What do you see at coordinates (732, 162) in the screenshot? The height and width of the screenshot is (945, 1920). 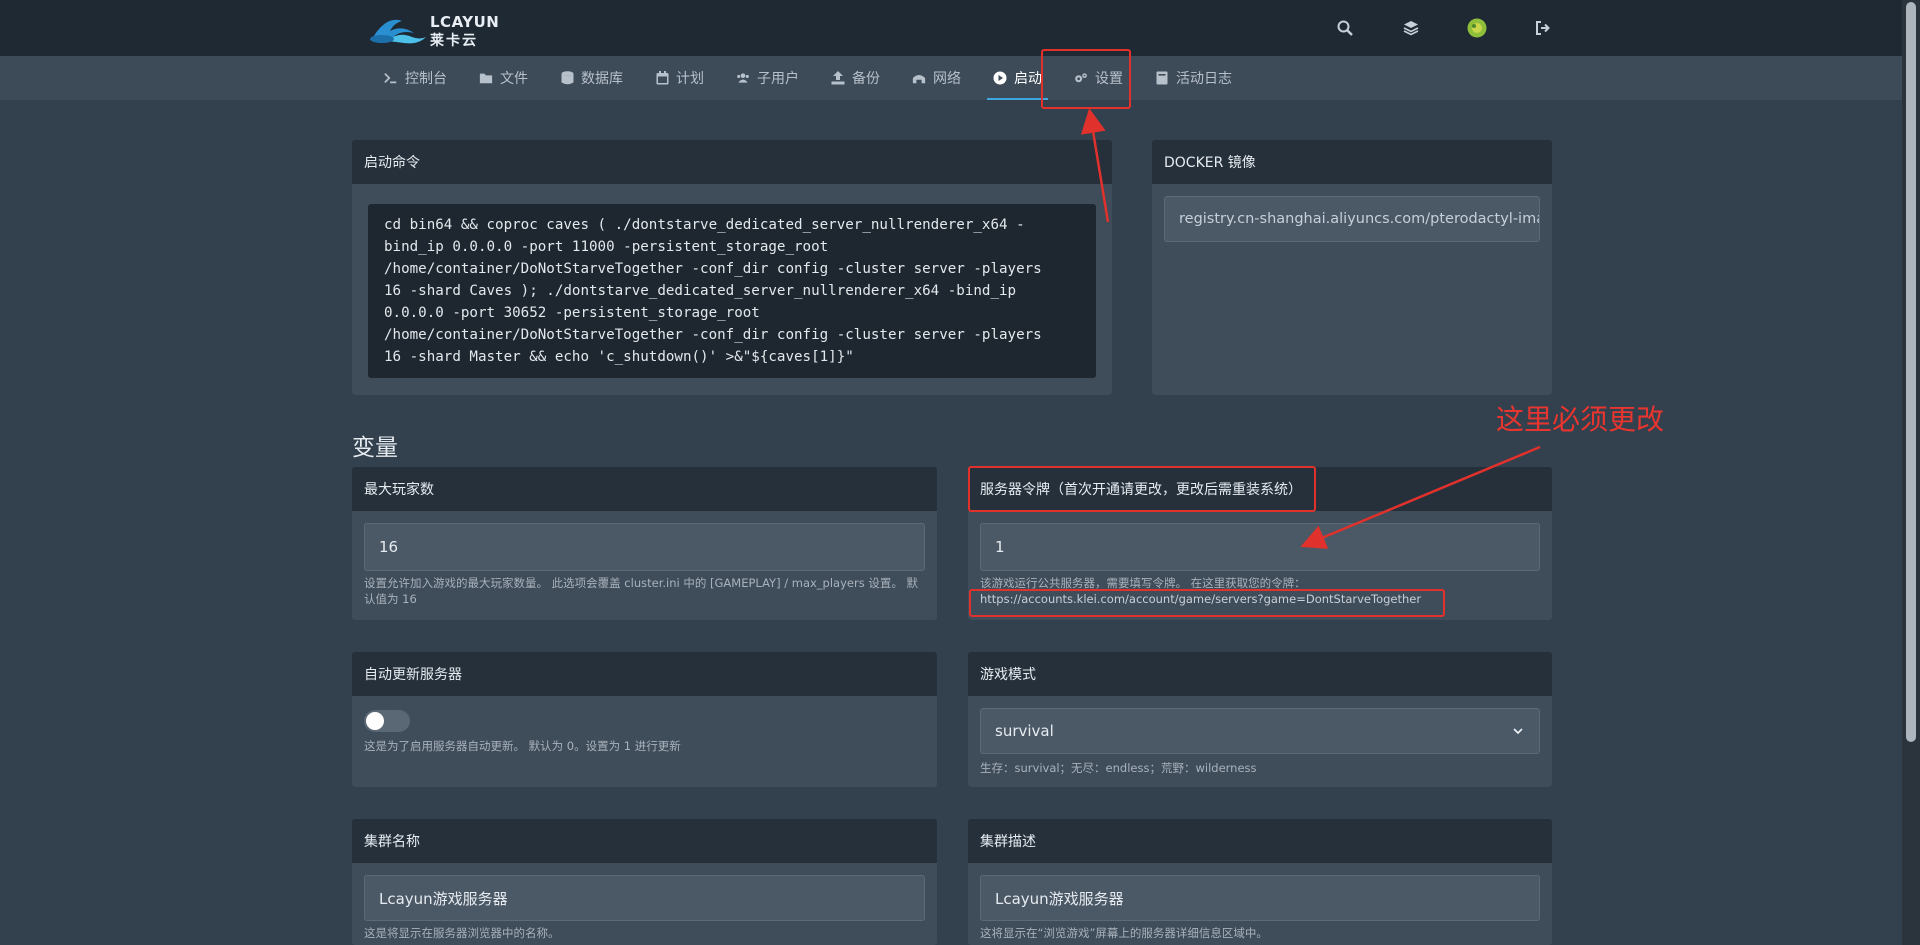 I see `startup-command-title: 启动命令` at bounding box center [732, 162].